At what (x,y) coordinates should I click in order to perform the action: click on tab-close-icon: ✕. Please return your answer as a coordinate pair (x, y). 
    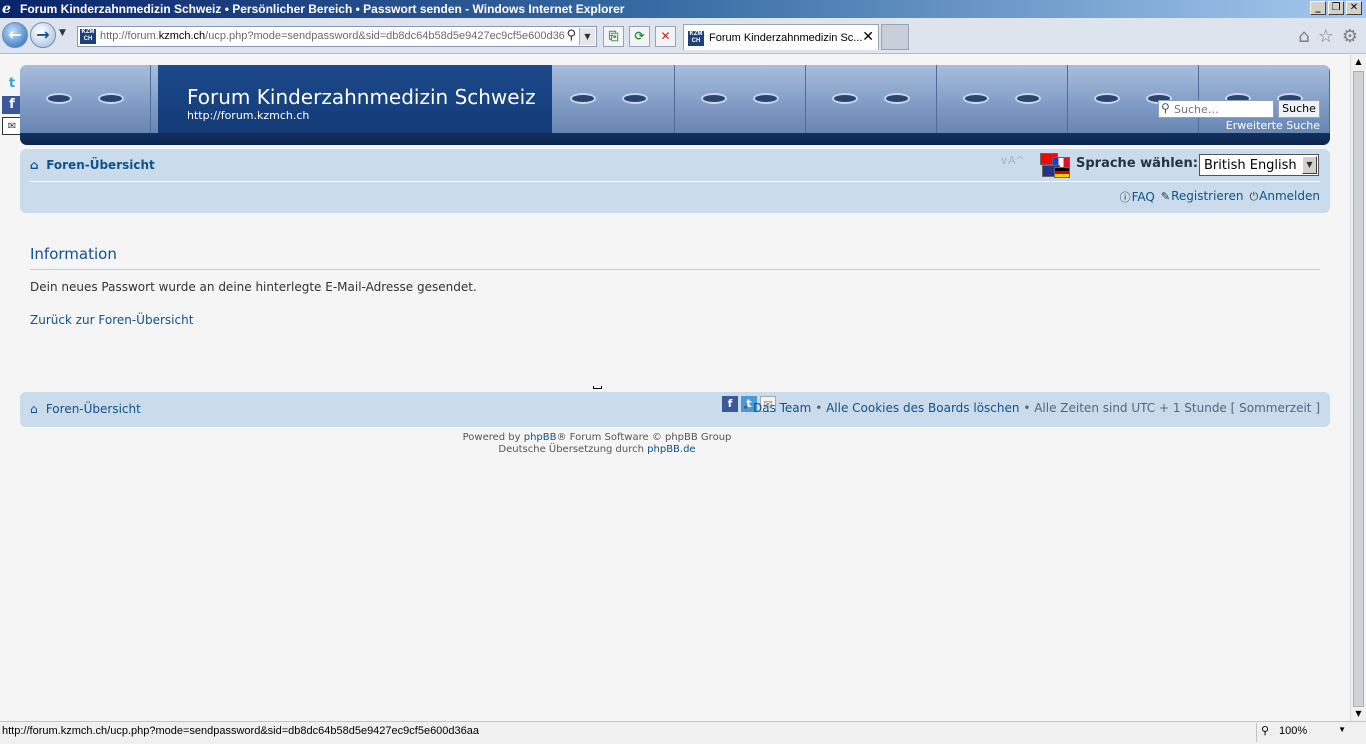
    Looking at the image, I should click on (868, 37).